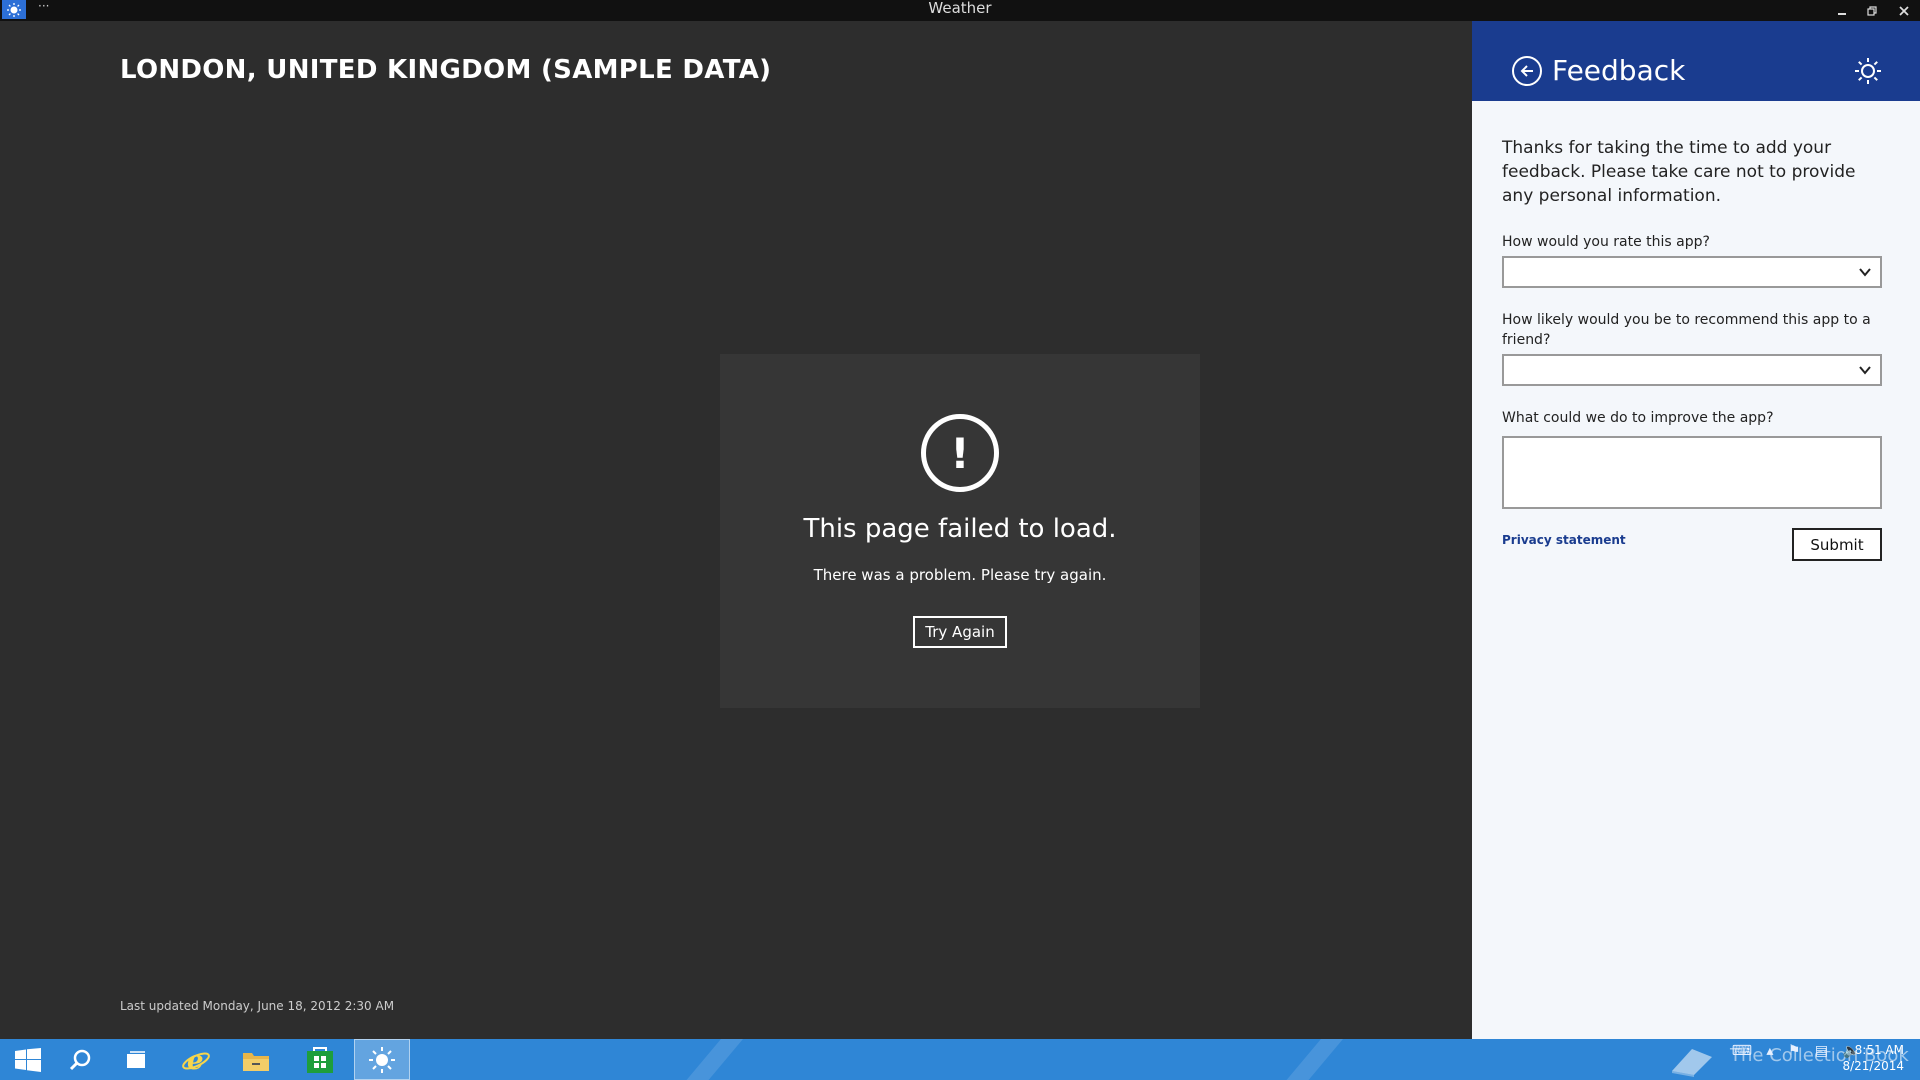  I want to click on svg-text: e, so click(195, 1060).